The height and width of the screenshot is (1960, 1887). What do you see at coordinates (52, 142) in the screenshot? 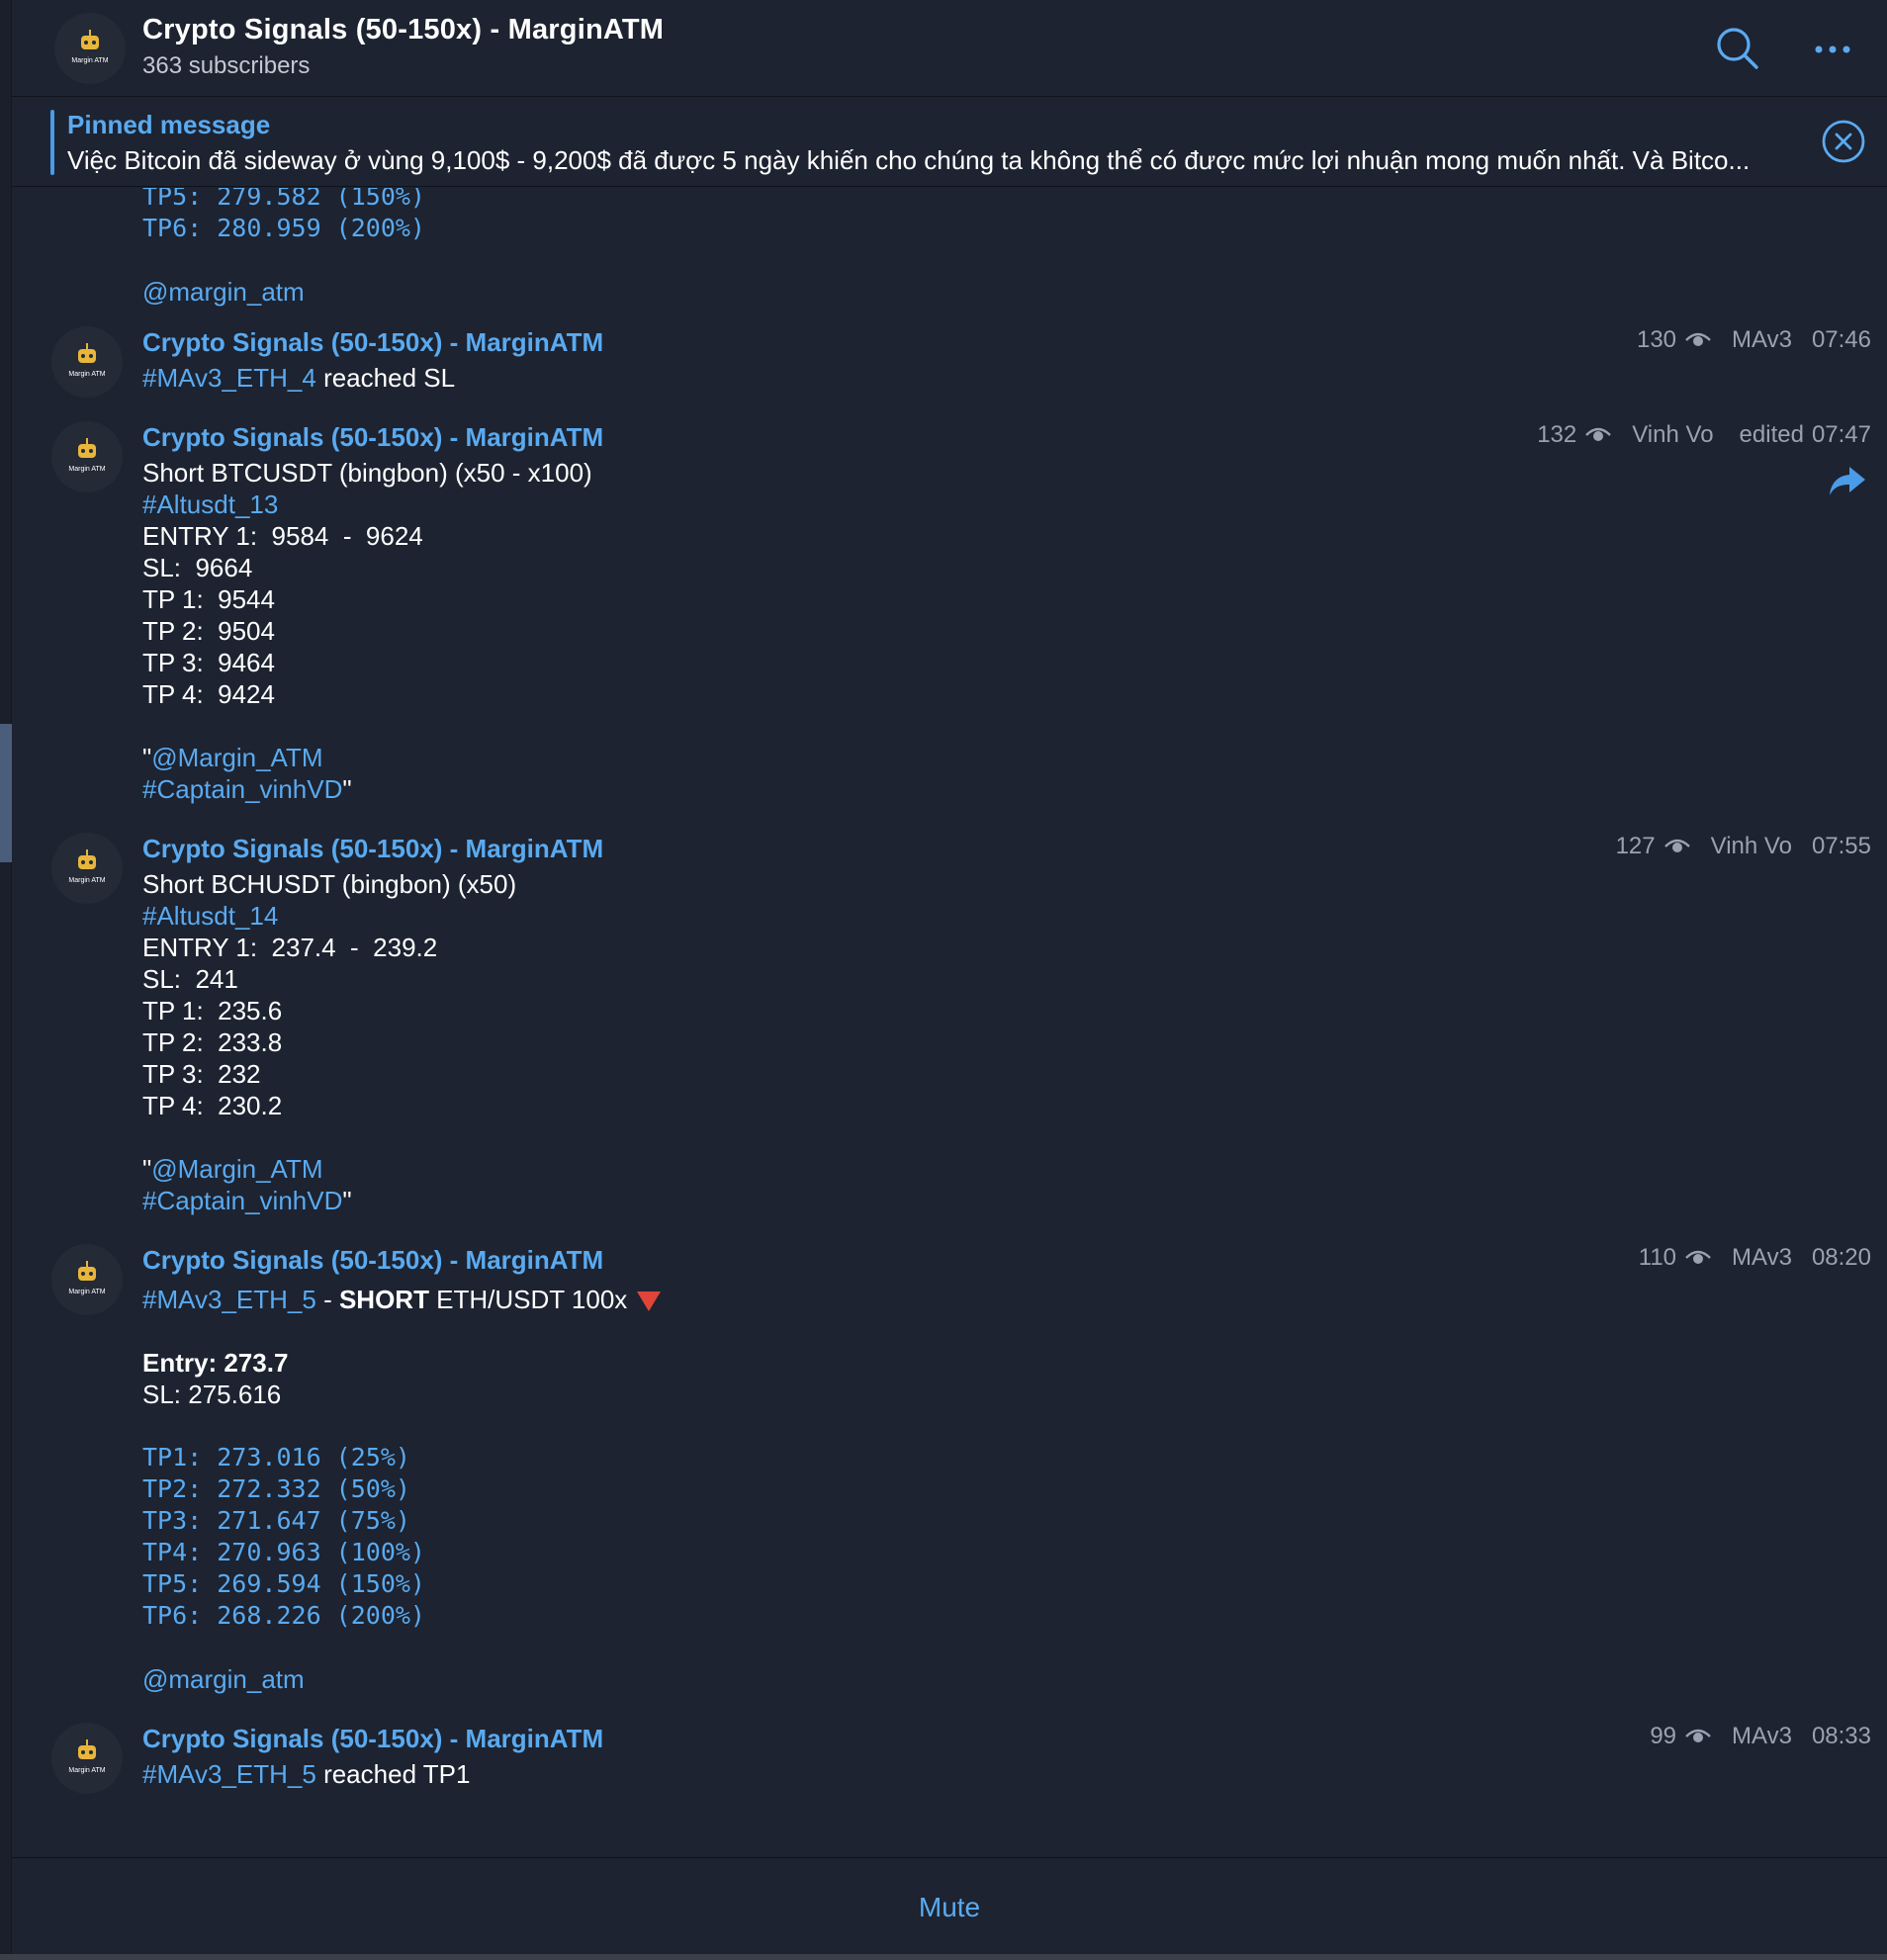
I see `pinned-accent-bar` at bounding box center [52, 142].